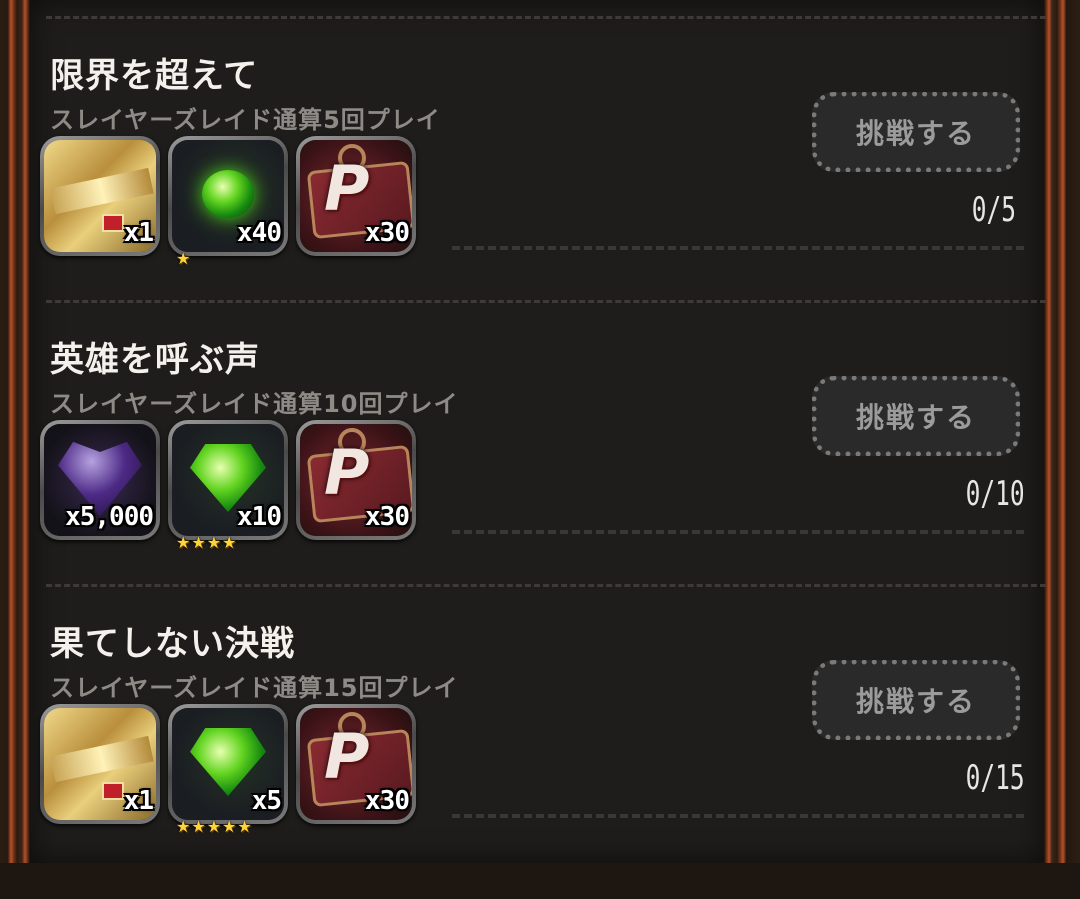 The height and width of the screenshot is (899, 1080). Describe the element at coordinates (254, 404) in the screenshot. I see `mission-description: スレイヤーズレイド通算10回プレイ` at that location.